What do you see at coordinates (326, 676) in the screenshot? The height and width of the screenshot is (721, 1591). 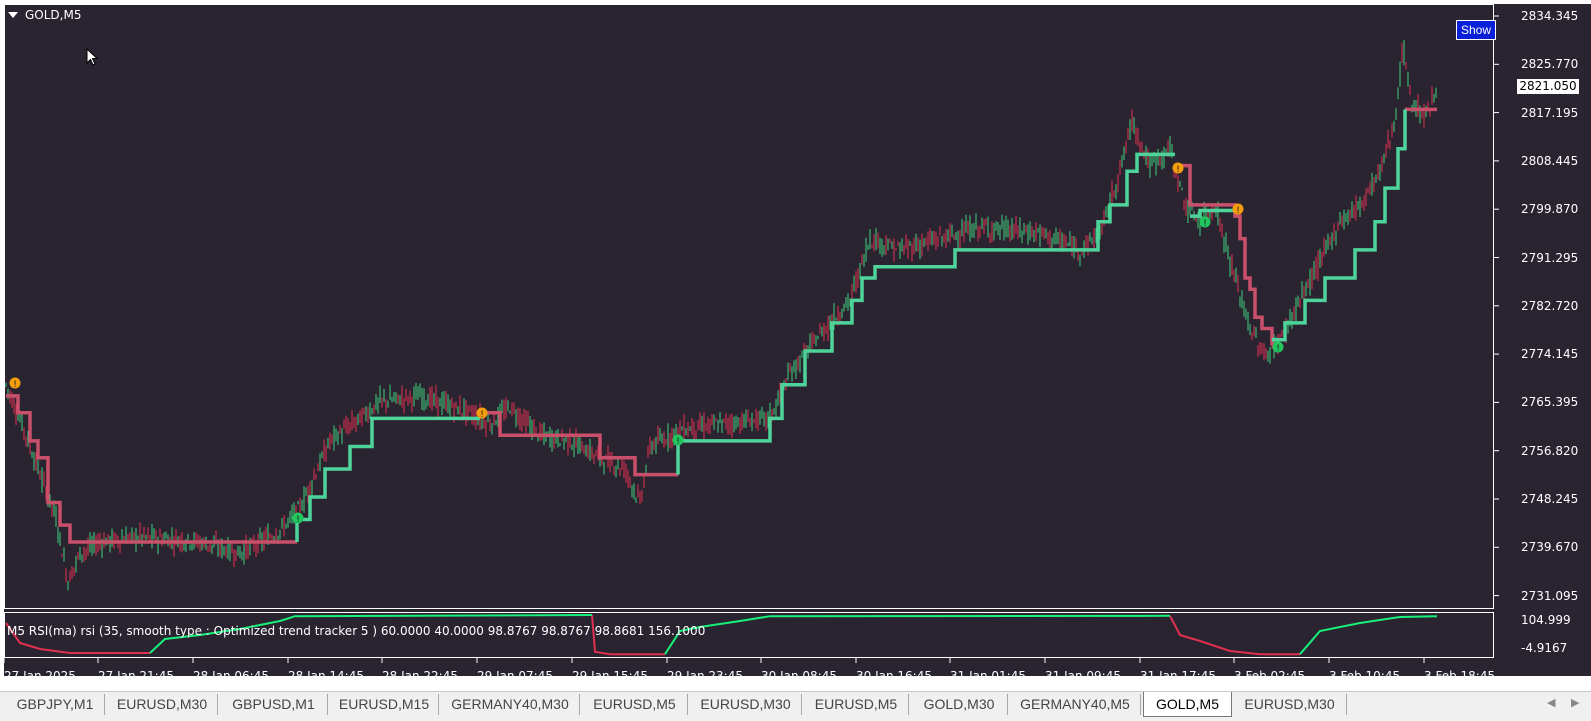 I see `time-tick-label: 28 Jan 14:45` at bounding box center [326, 676].